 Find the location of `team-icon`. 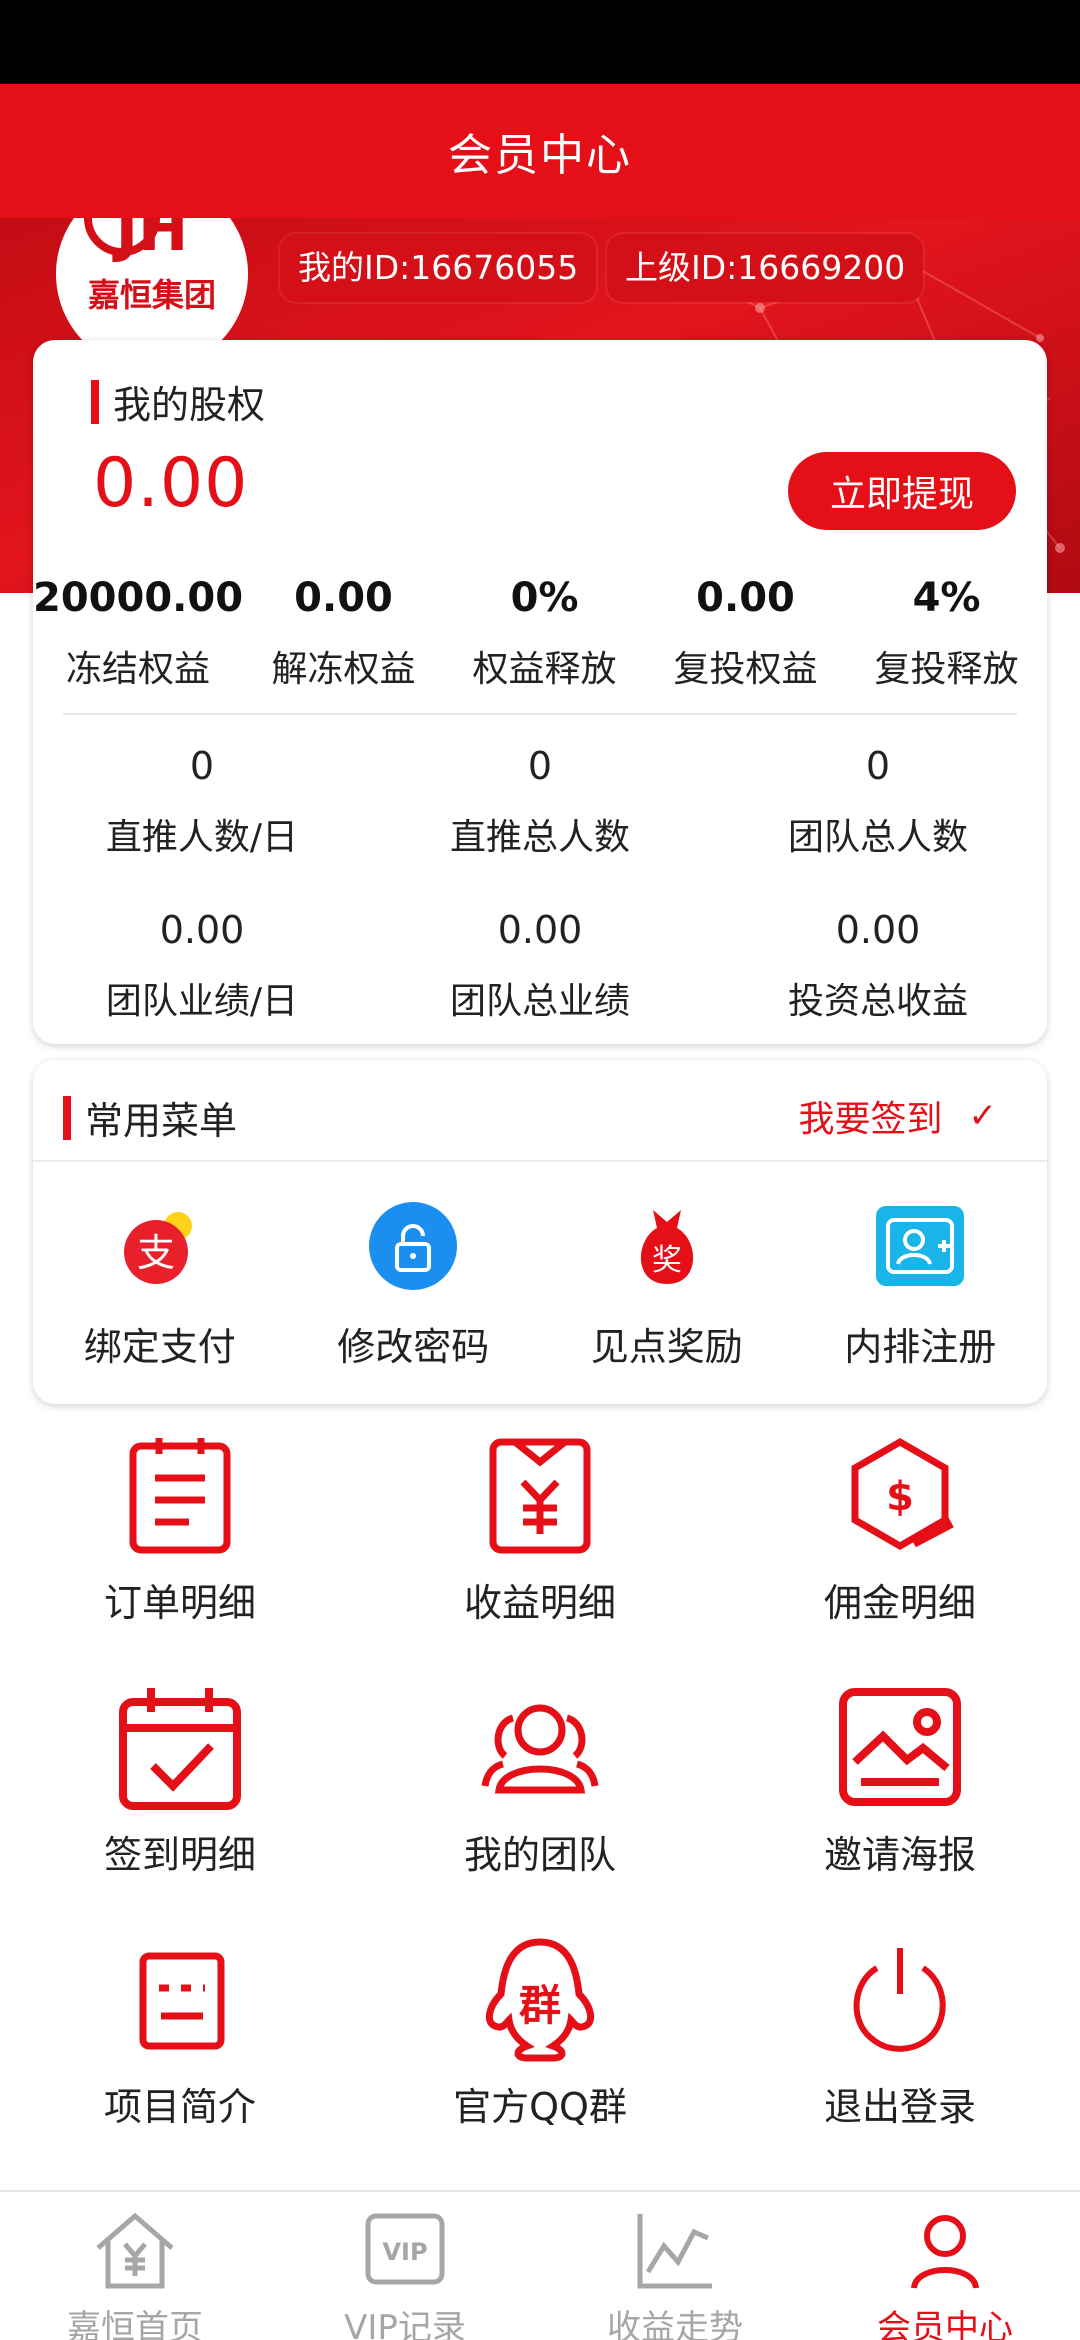

team-icon is located at coordinates (540, 1747).